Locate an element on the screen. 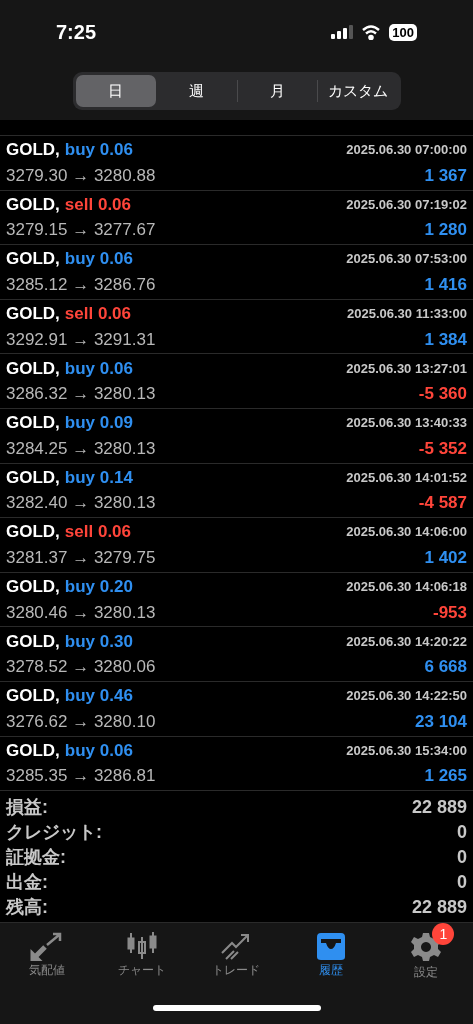  deal-prices: 3278.52 → 3280.06 is located at coordinates (81, 667).